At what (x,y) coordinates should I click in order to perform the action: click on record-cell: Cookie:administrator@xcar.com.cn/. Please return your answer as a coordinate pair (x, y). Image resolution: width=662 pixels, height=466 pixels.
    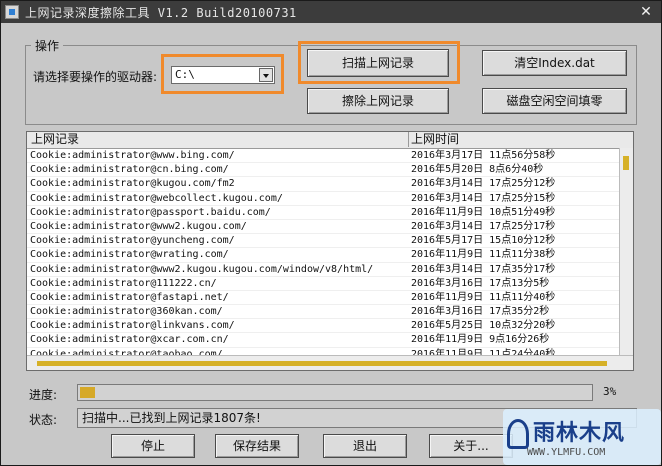
    Looking at the image, I should click on (129, 340).